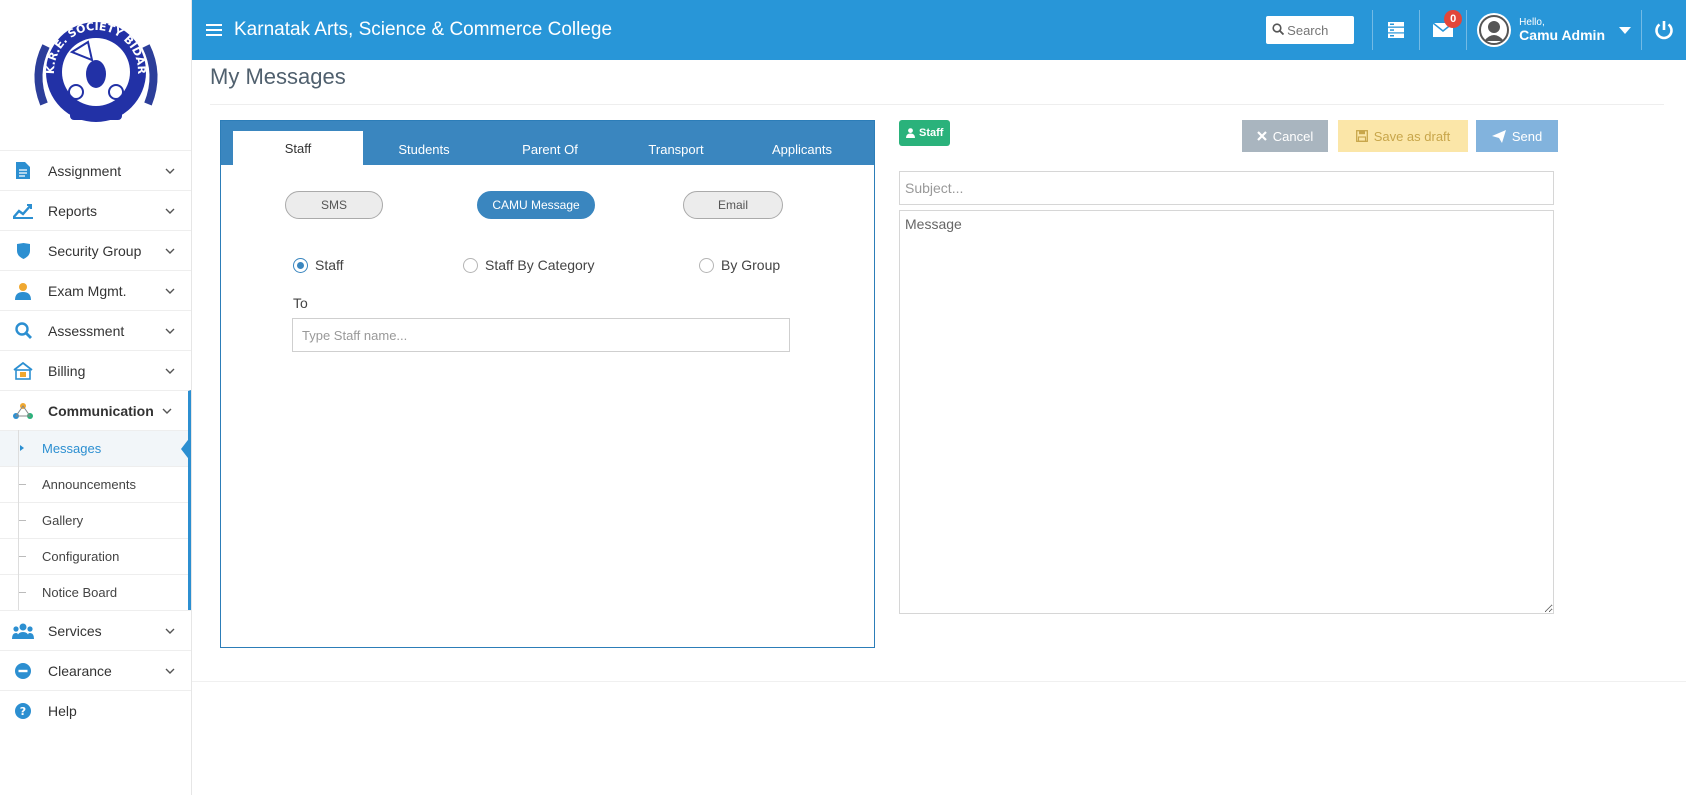 The width and height of the screenshot is (1686, 795). What do you see at coordinates (95, 71) in the screenshot?
I see `college-emblem-icon: K.R.E. SOCIETY BIDAR` at bounding box center [95, 71].